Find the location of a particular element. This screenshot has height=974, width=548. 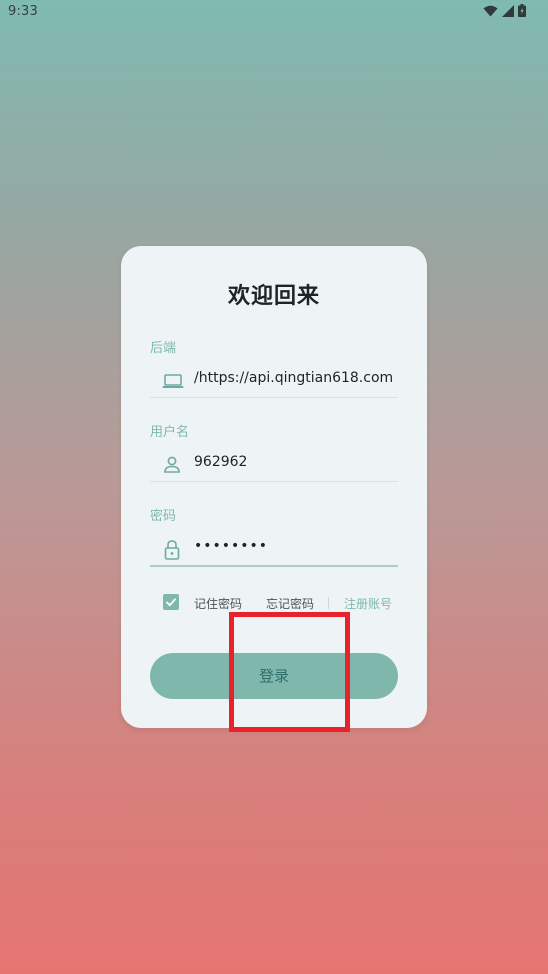

page-title: 欢迎回来 is located at coordinates (273, 296).